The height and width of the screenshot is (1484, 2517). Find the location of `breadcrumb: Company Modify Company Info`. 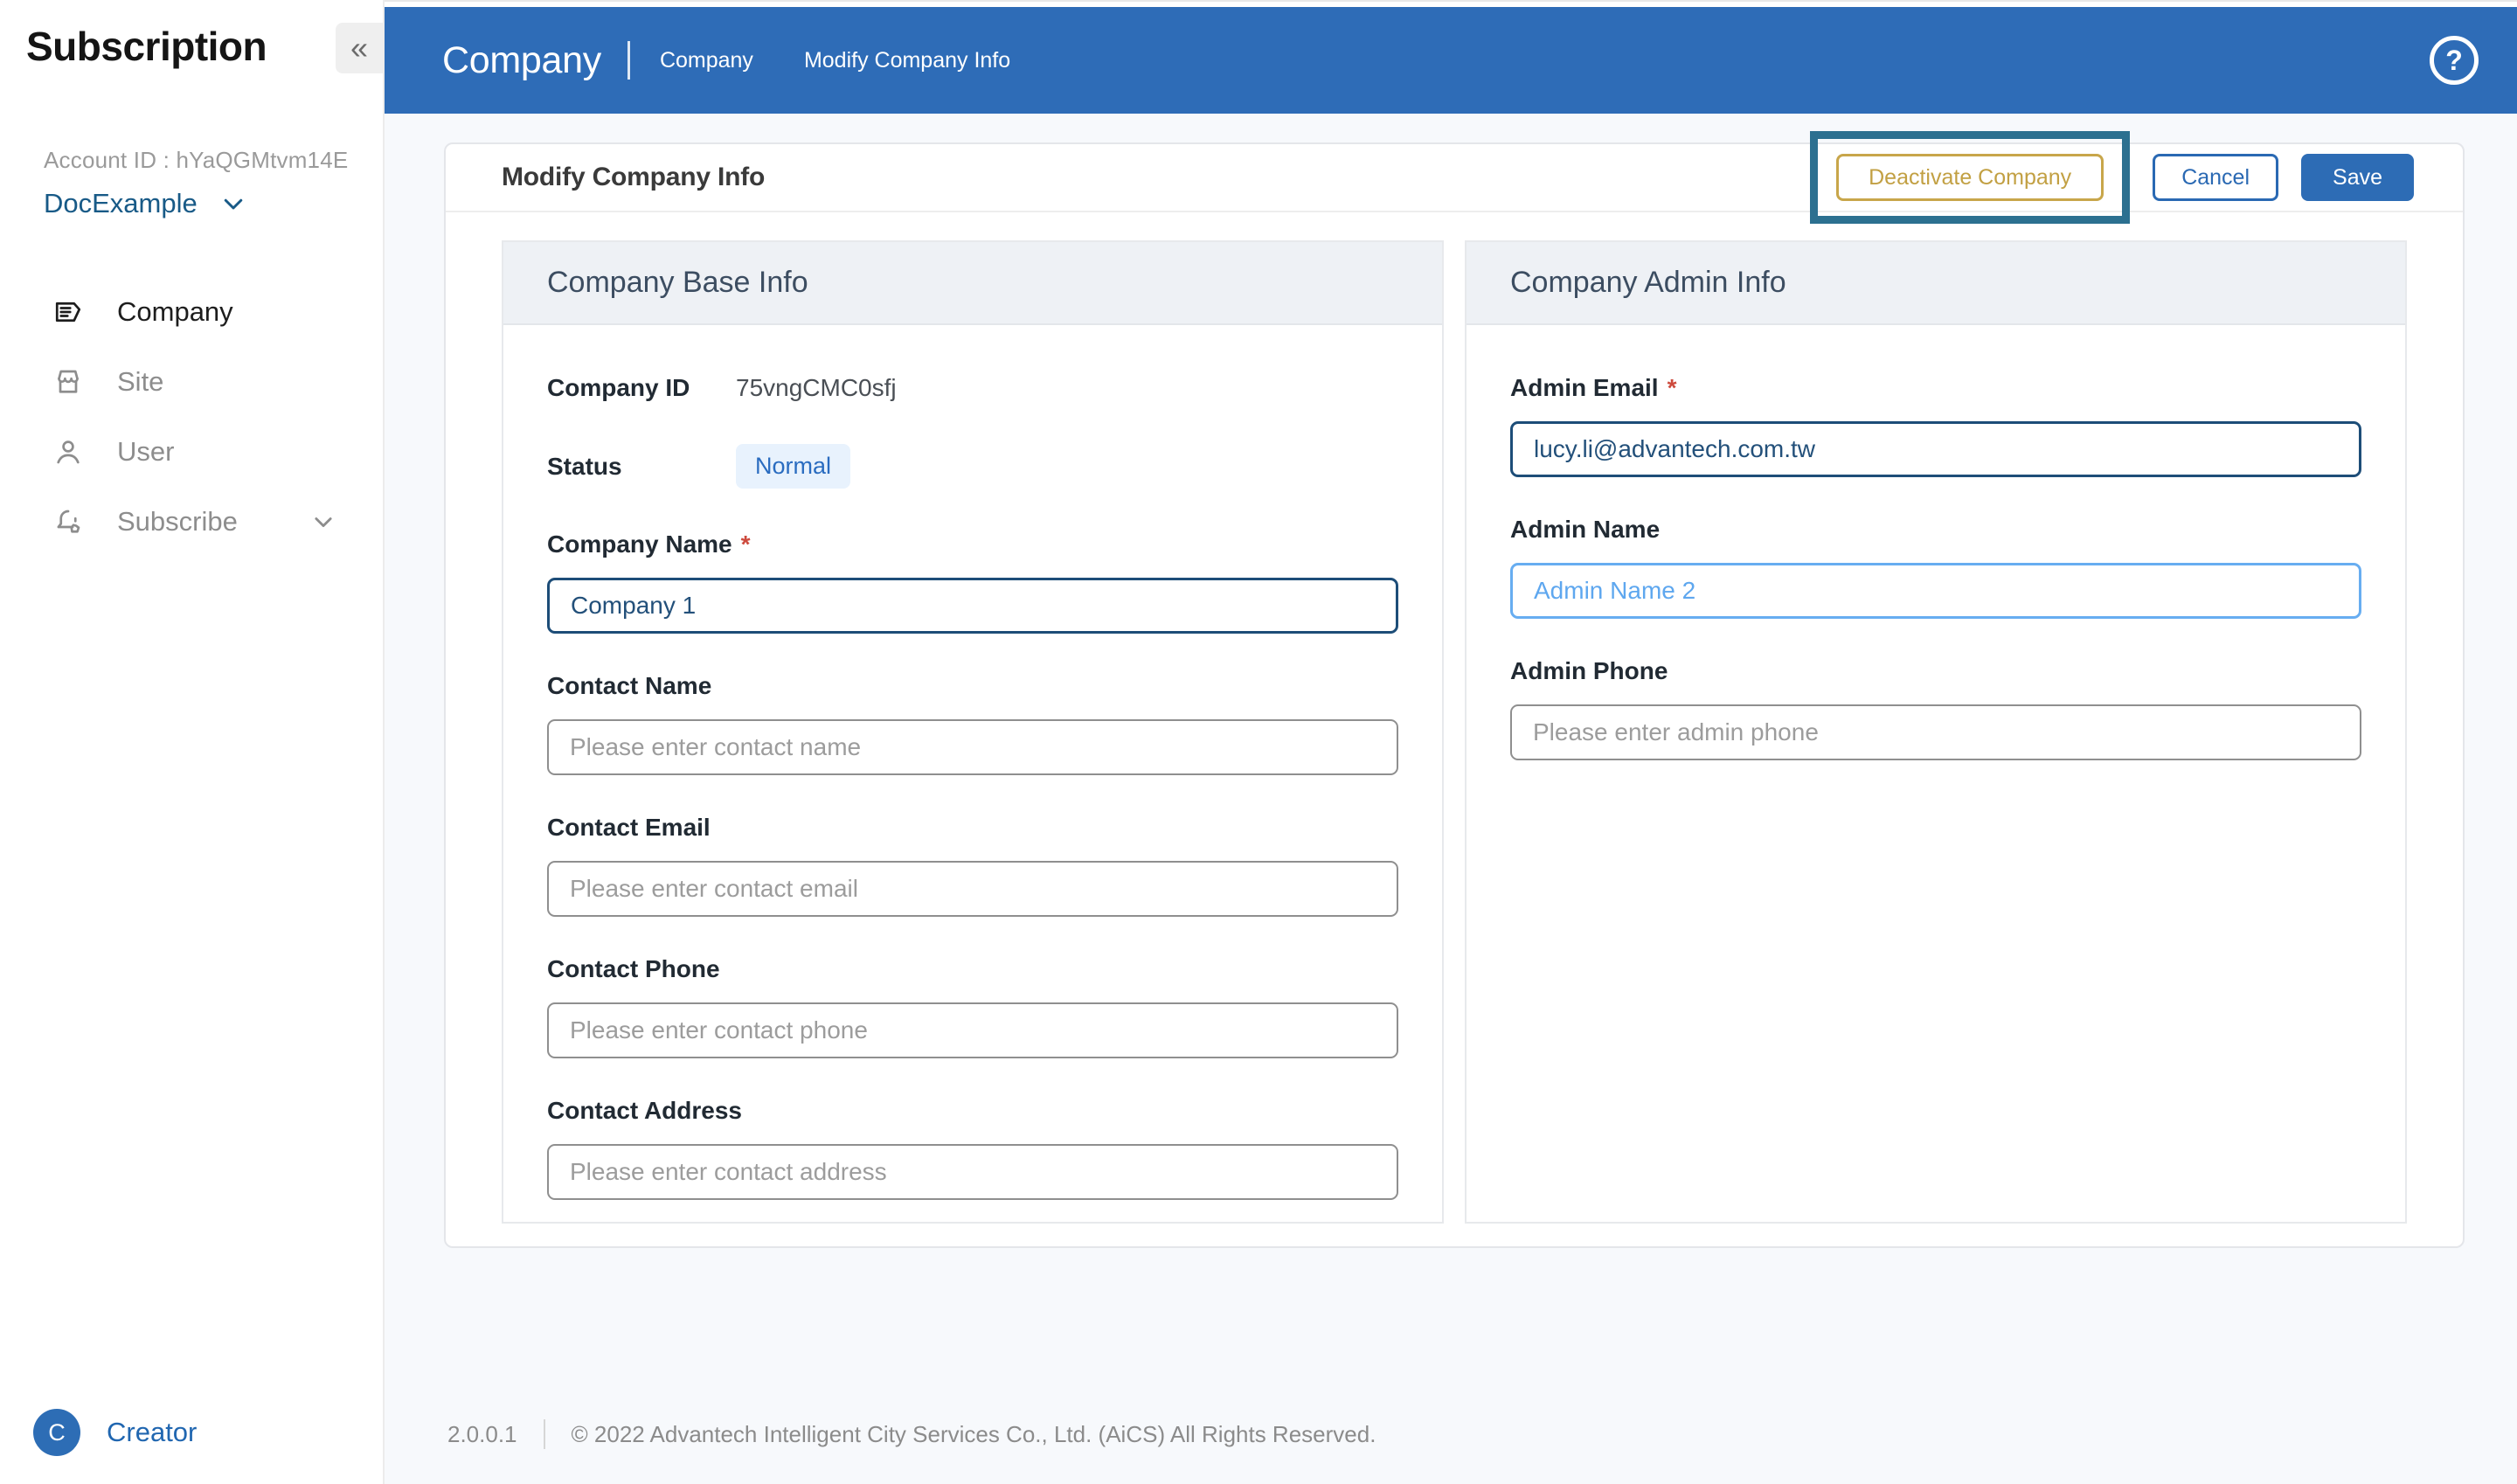

breadcrumb: Company Modify Company Info is located at coordinates (835, 60).